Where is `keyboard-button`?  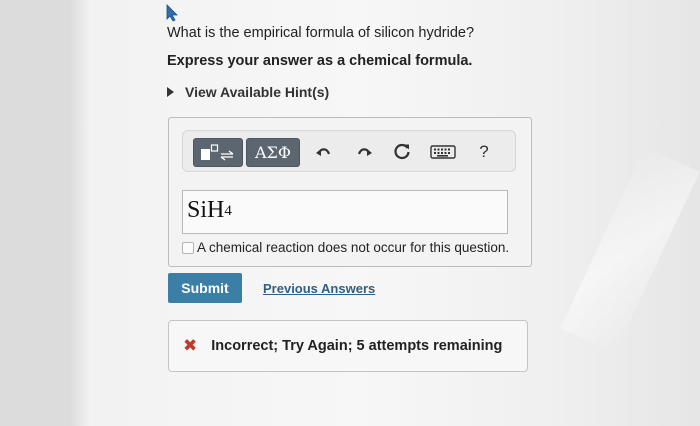
keyboard-button is located at coordinates (443, 151).